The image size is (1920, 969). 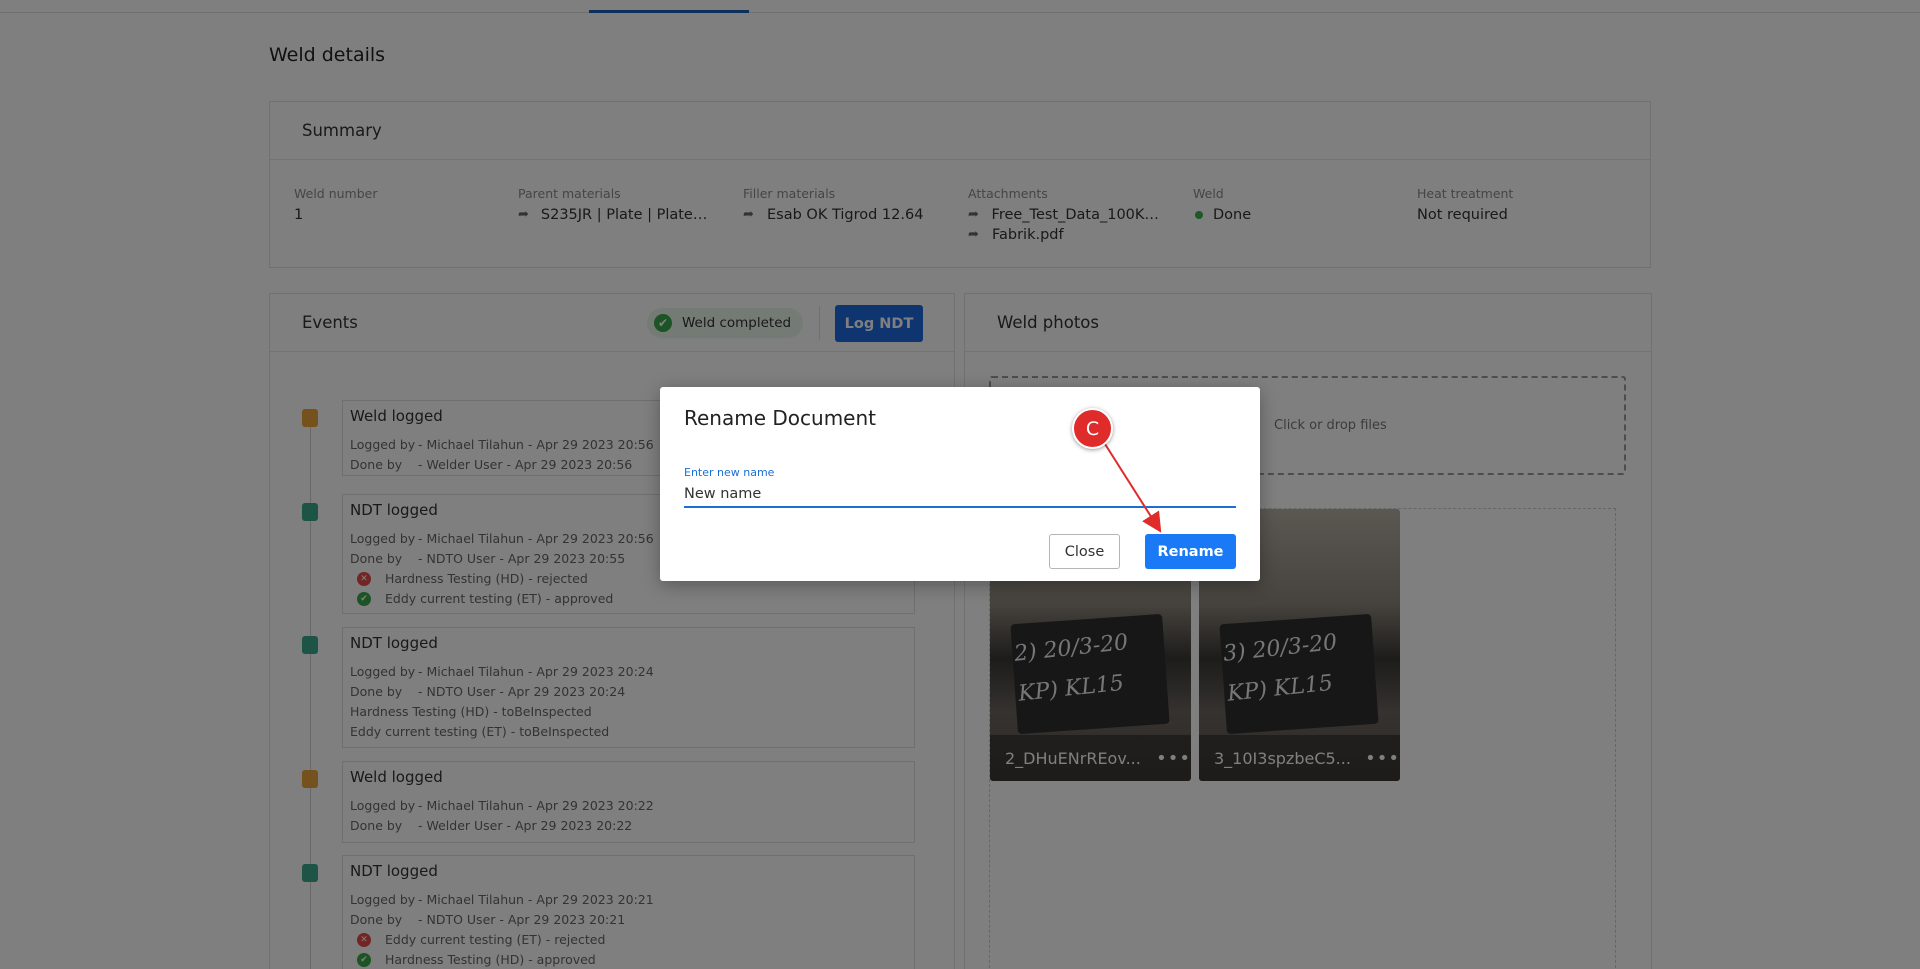 What do you see at coordinates (729, 472) in the screenshot?
I see `new-name-label: Enter new name` at bounding box center [729, 472].